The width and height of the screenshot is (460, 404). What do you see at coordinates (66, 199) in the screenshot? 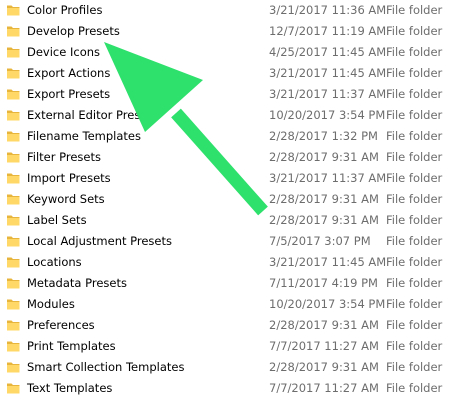
I see `file-name: Keyword Sets` at bounding box center [66, 199].